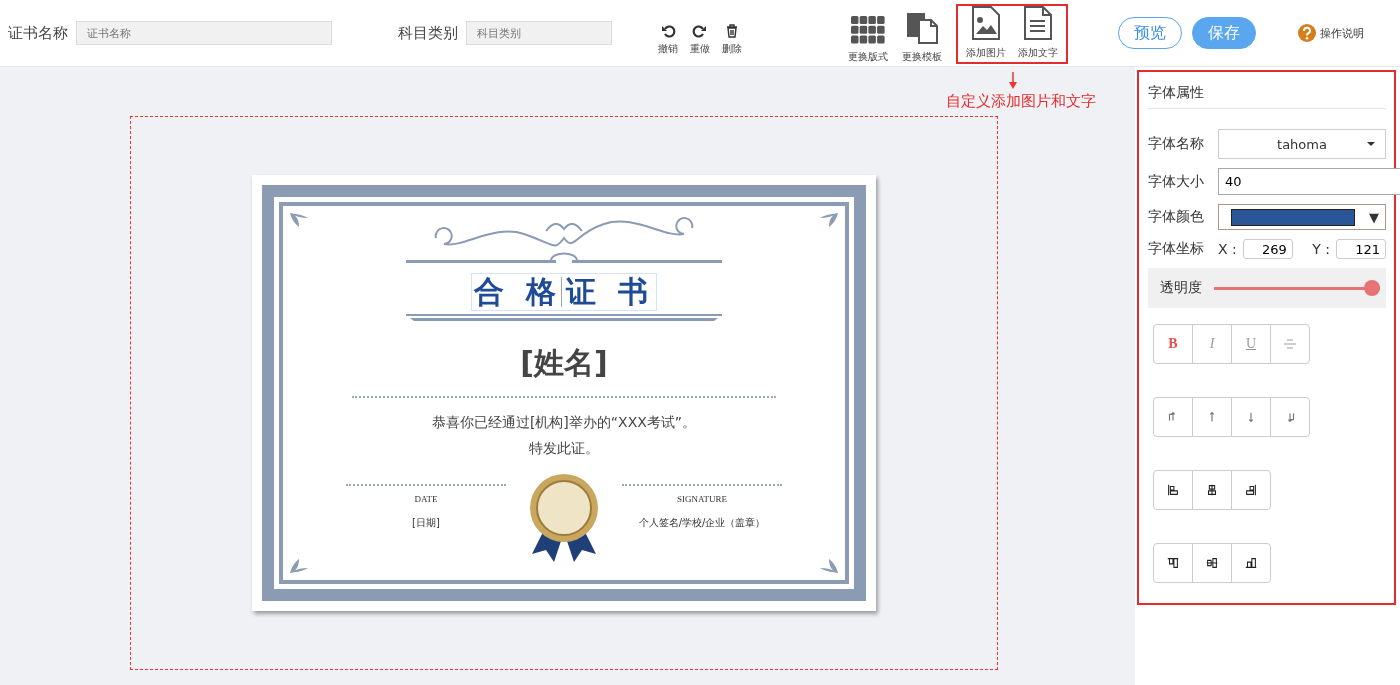 This screenshot has height=685, width=1400. What do you see at coordinates (1372, 288) in the screenshot?
I see `slider-thumb` at bounding box center [1372, 288].